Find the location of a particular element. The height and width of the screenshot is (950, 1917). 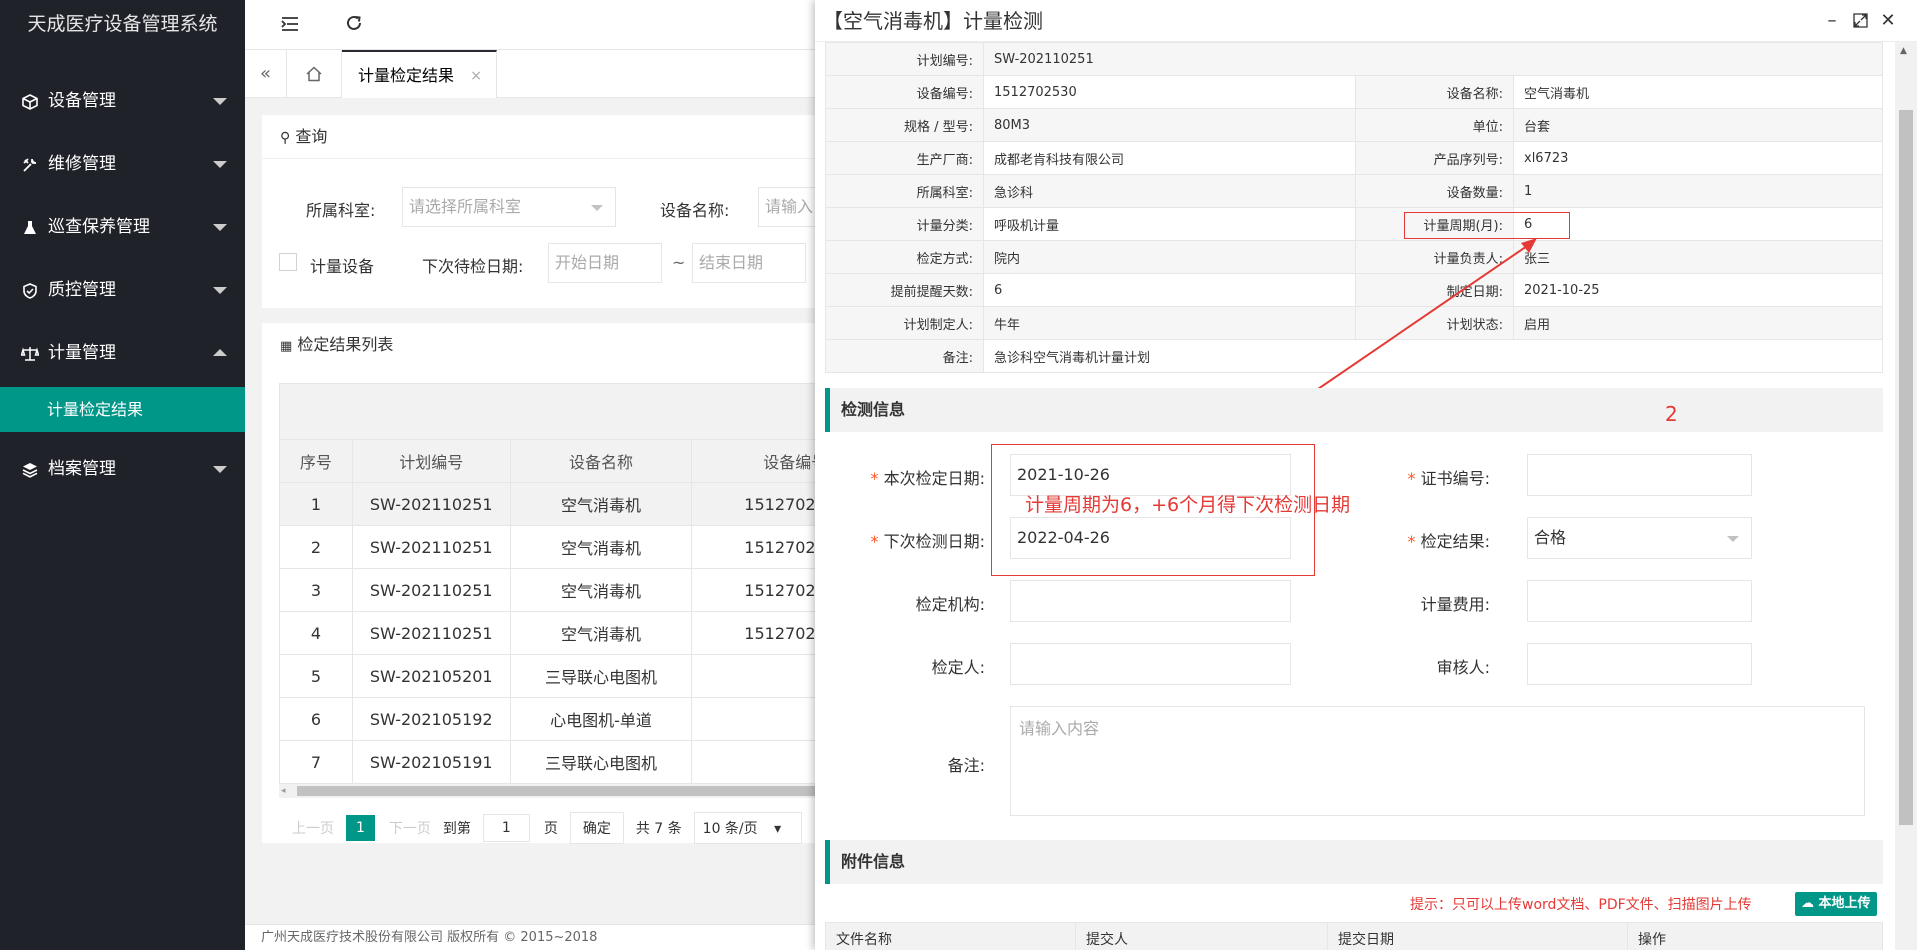

table-row: 4SW-202110251空气消毒机1512702487 is located at coordinates (550, 633).